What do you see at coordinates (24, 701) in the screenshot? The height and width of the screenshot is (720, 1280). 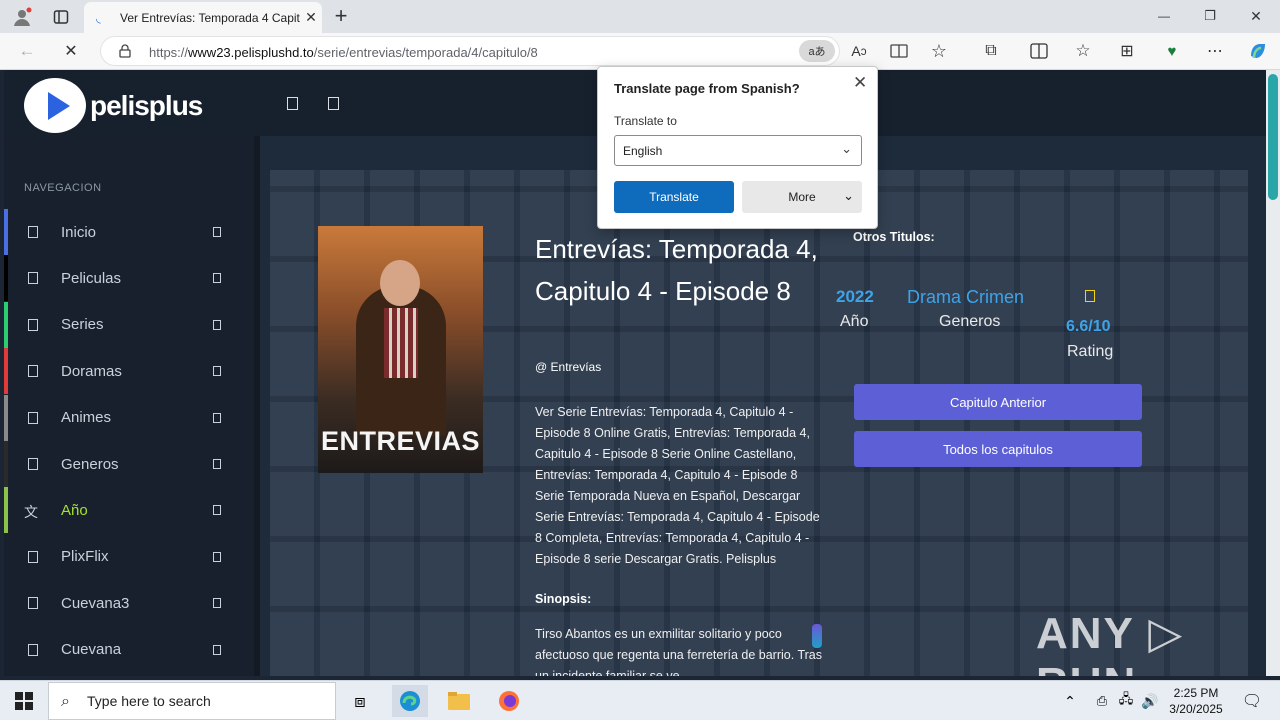 I see `start-button-icon` at bounding box center [24, 701].